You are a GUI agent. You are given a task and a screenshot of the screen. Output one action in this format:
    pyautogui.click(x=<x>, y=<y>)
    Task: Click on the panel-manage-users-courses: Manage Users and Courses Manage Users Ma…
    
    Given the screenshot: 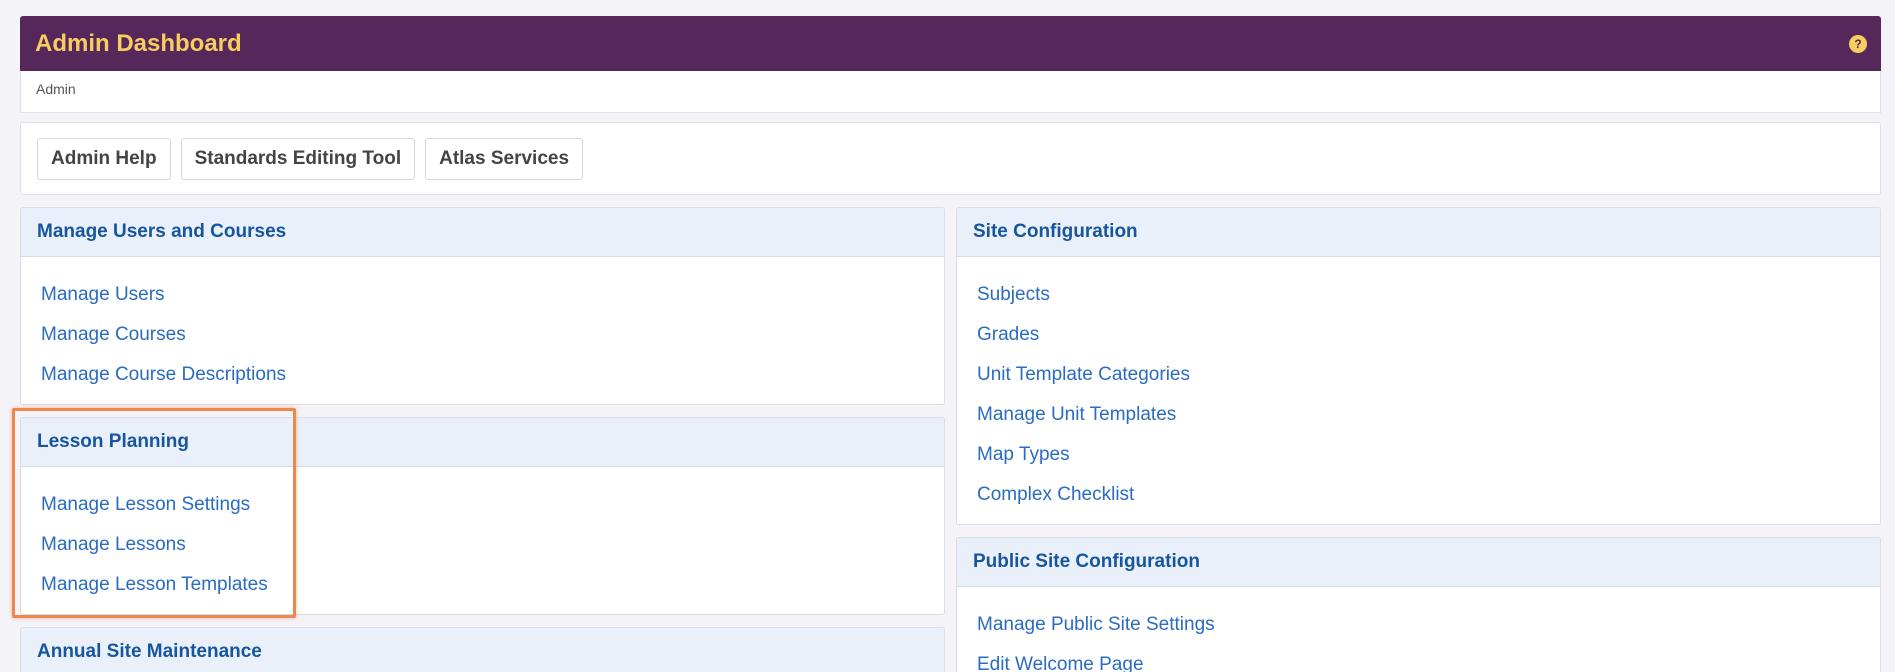 What is the action you would take?
    pyautogui.click(x=482, y=306)
    